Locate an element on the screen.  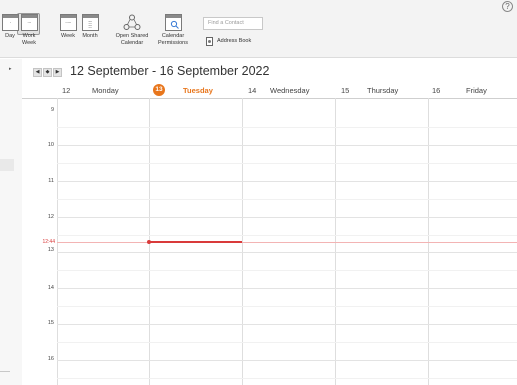
calendar-permissions-label: Calendar Permissions is located at coordinates (173, 39).